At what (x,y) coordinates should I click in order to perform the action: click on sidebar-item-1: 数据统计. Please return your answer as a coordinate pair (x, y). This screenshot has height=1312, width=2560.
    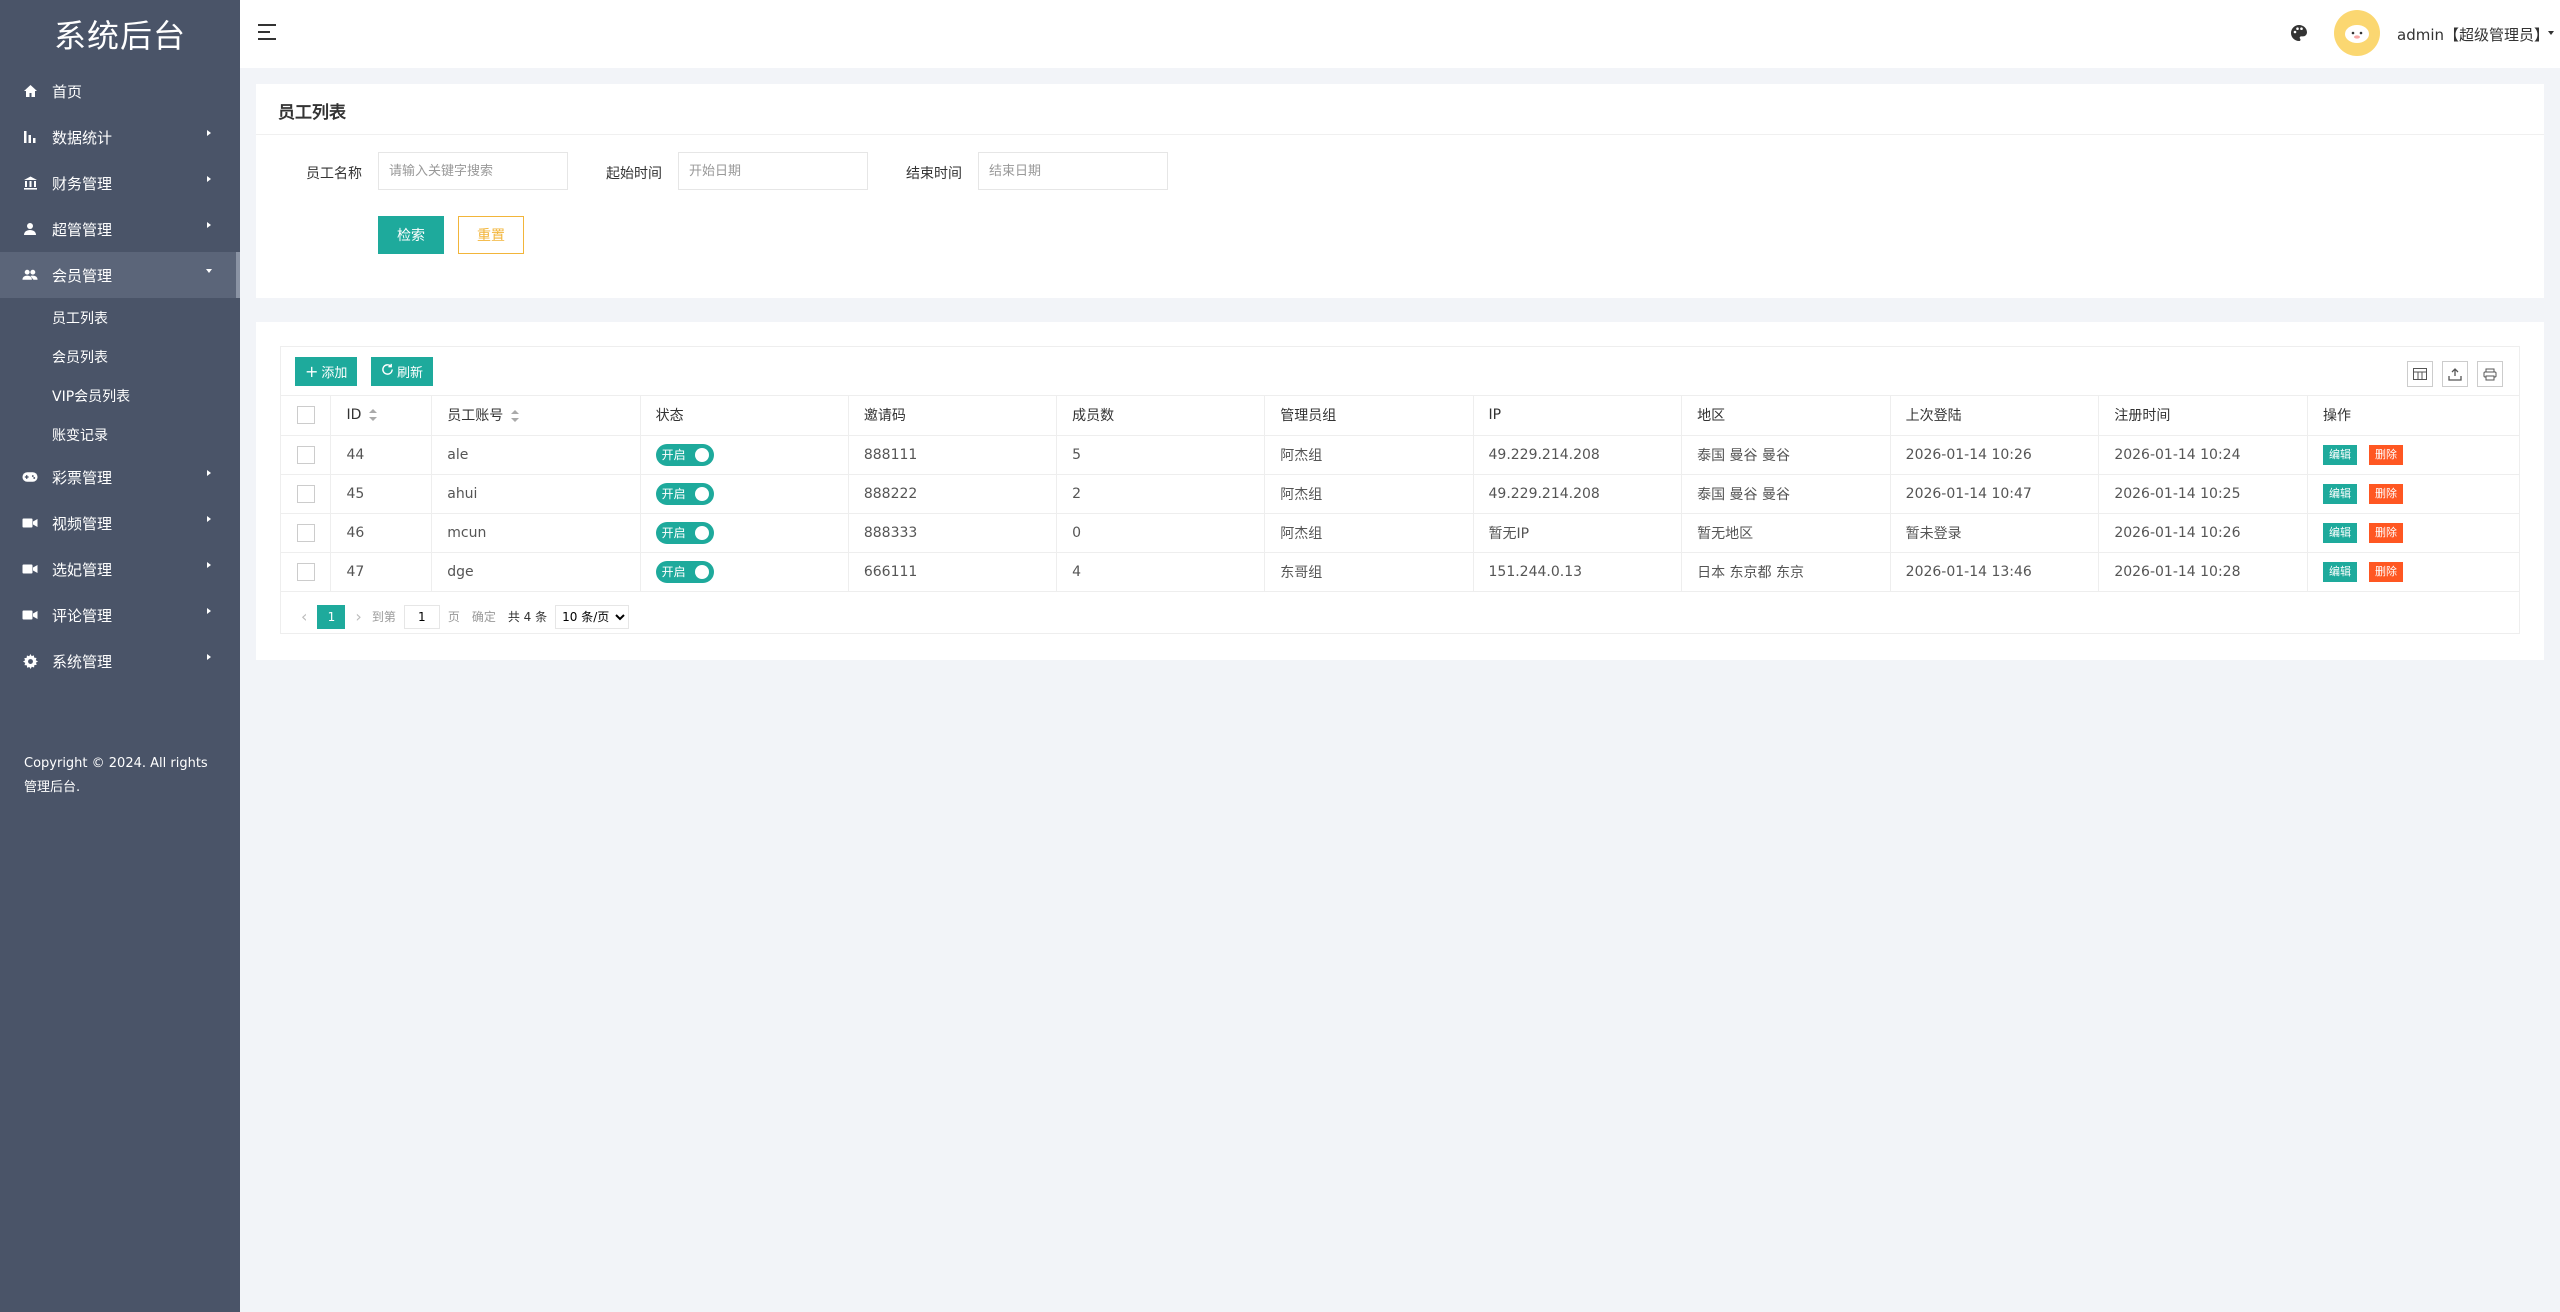
    Looking at the image, I should click on (120, 137).